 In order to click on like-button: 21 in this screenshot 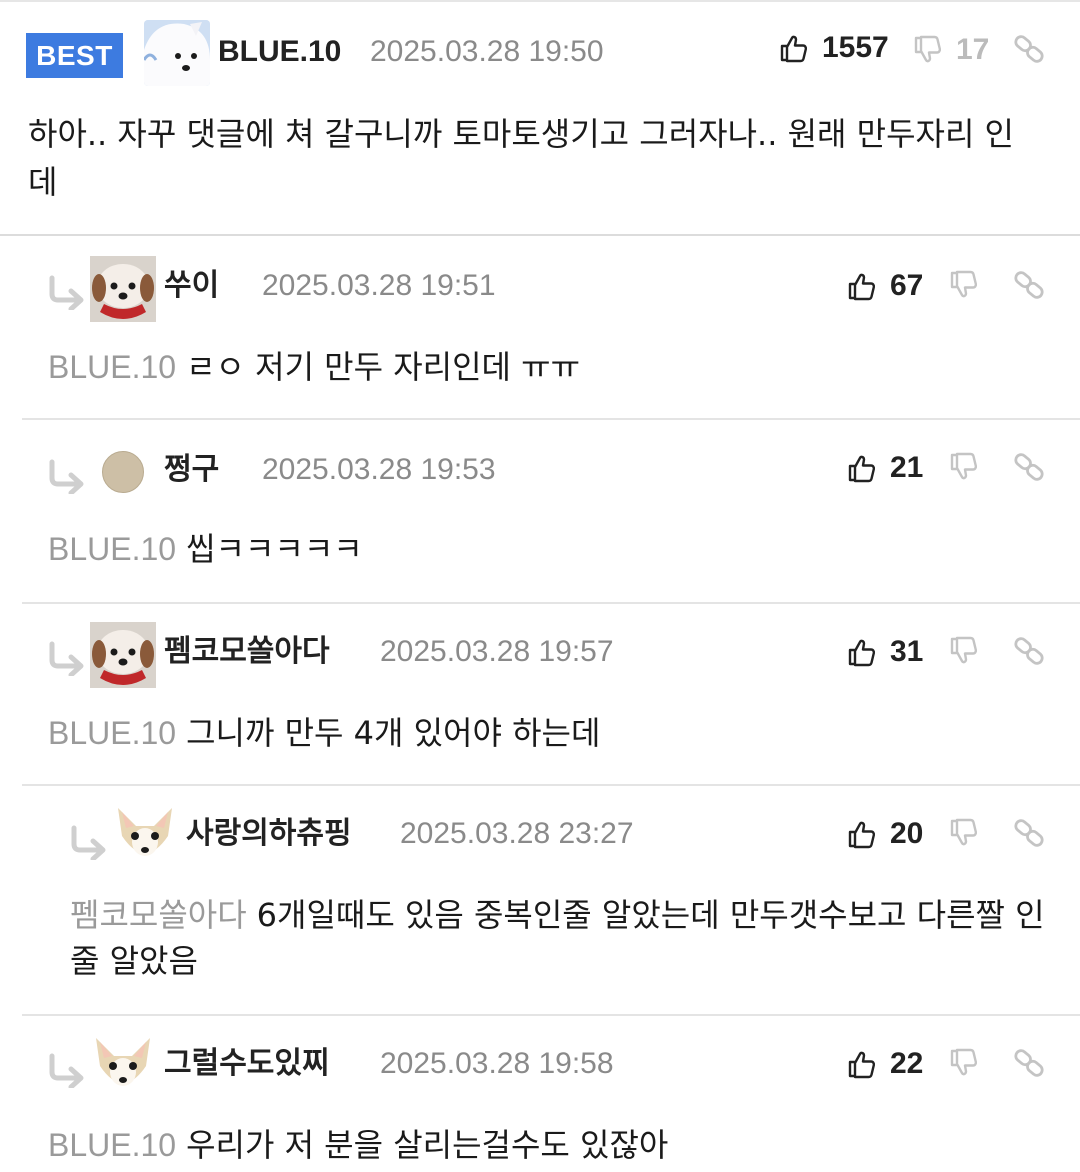, I will do `click(884, 468)`.